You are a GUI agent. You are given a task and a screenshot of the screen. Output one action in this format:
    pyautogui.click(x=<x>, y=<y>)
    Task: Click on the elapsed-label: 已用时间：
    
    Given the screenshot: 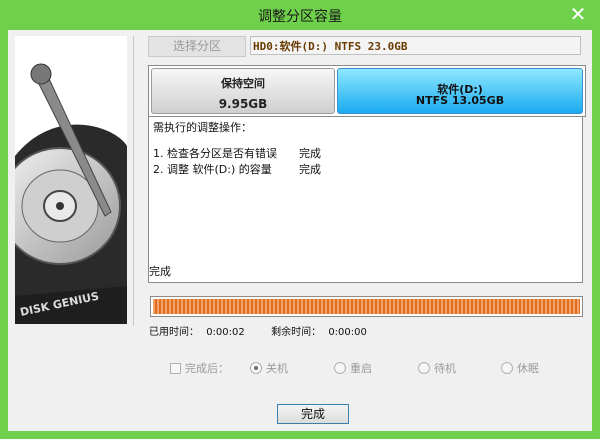 What is the action you would take?
    pyautogui.click(x=174, y=332)
    